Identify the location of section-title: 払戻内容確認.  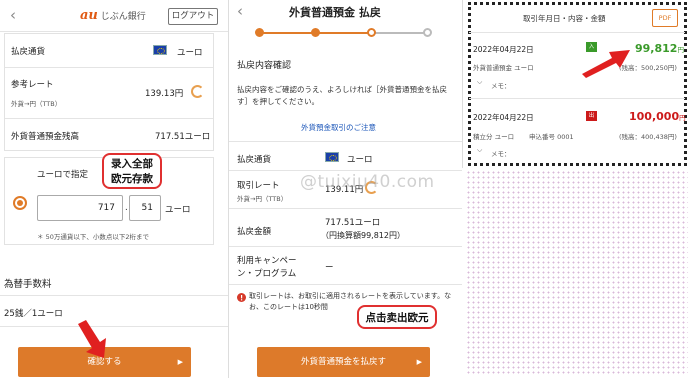
(264, 66).